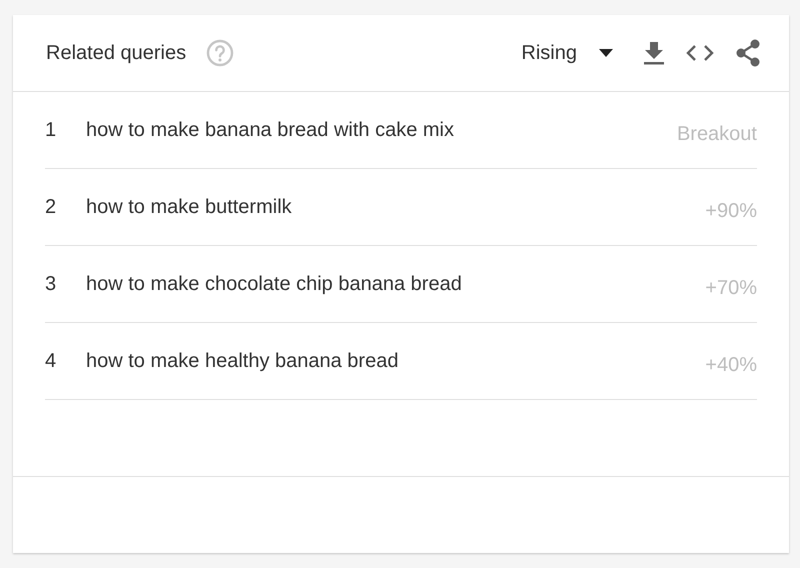  Describe the element at coordinates (567, 53) in the screenshot. I see `filter-dropdown: Rising` at that location.